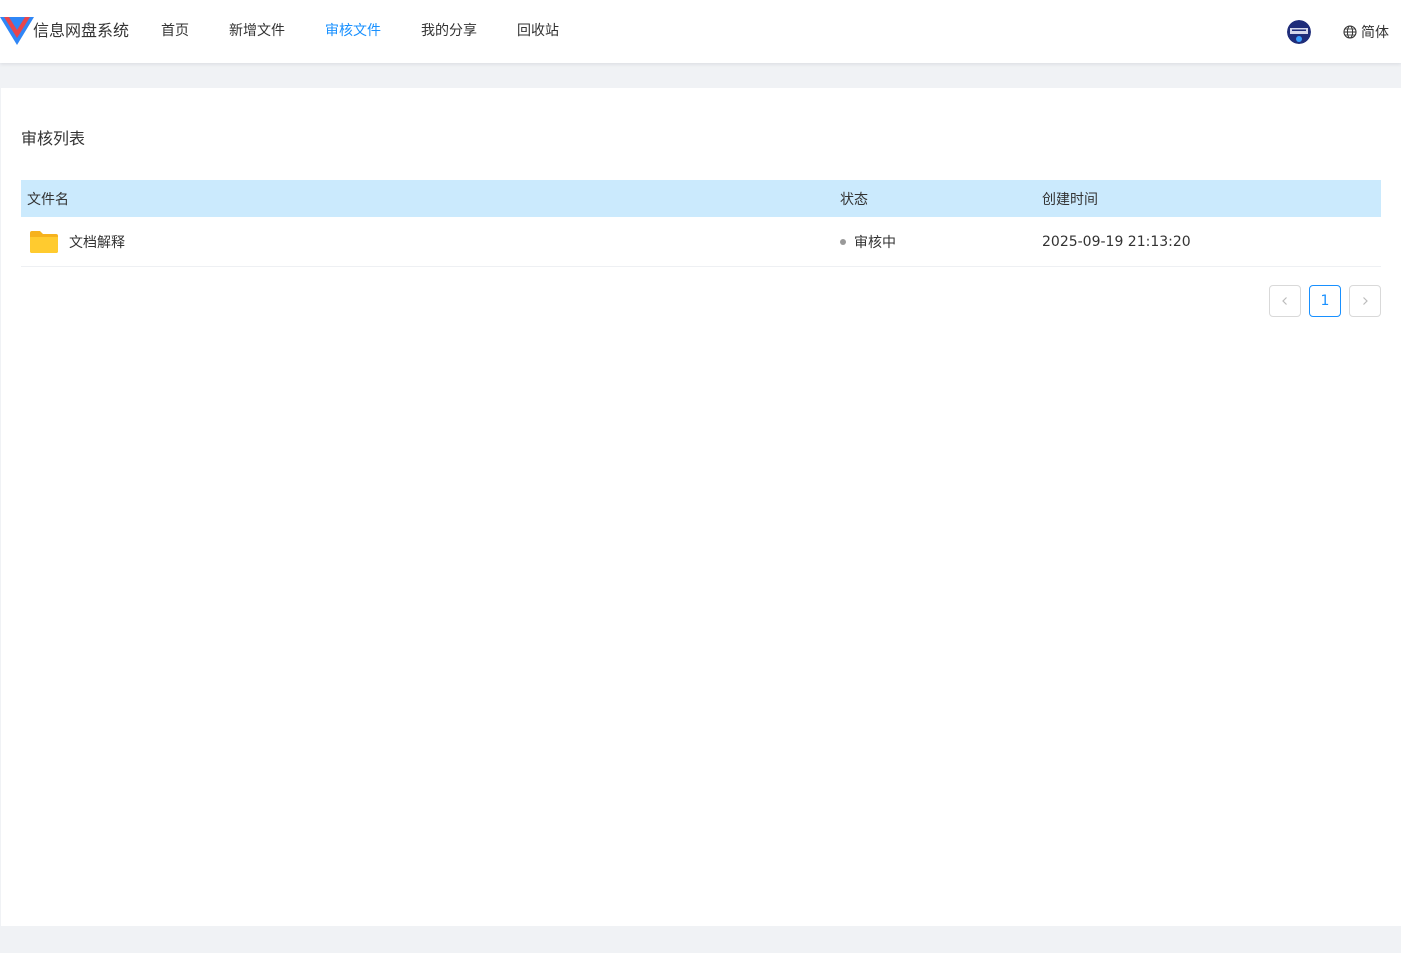 This screenshot has height=953, width=1401. Describe the element at coordinates (427, 242) in the screenshot. I see `cell-name: 文档解释` at that location.